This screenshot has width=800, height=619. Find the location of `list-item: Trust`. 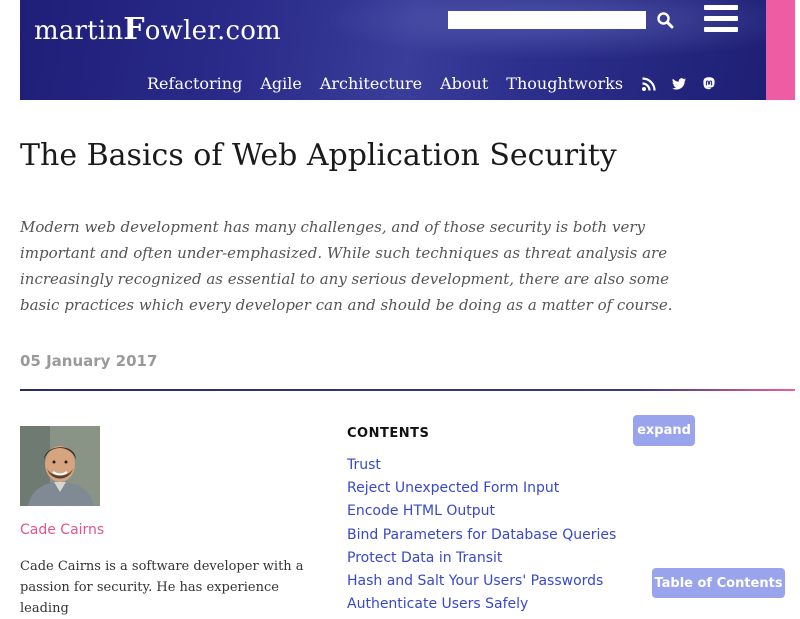

list-item: Trust is located at coordinates (481, 465).